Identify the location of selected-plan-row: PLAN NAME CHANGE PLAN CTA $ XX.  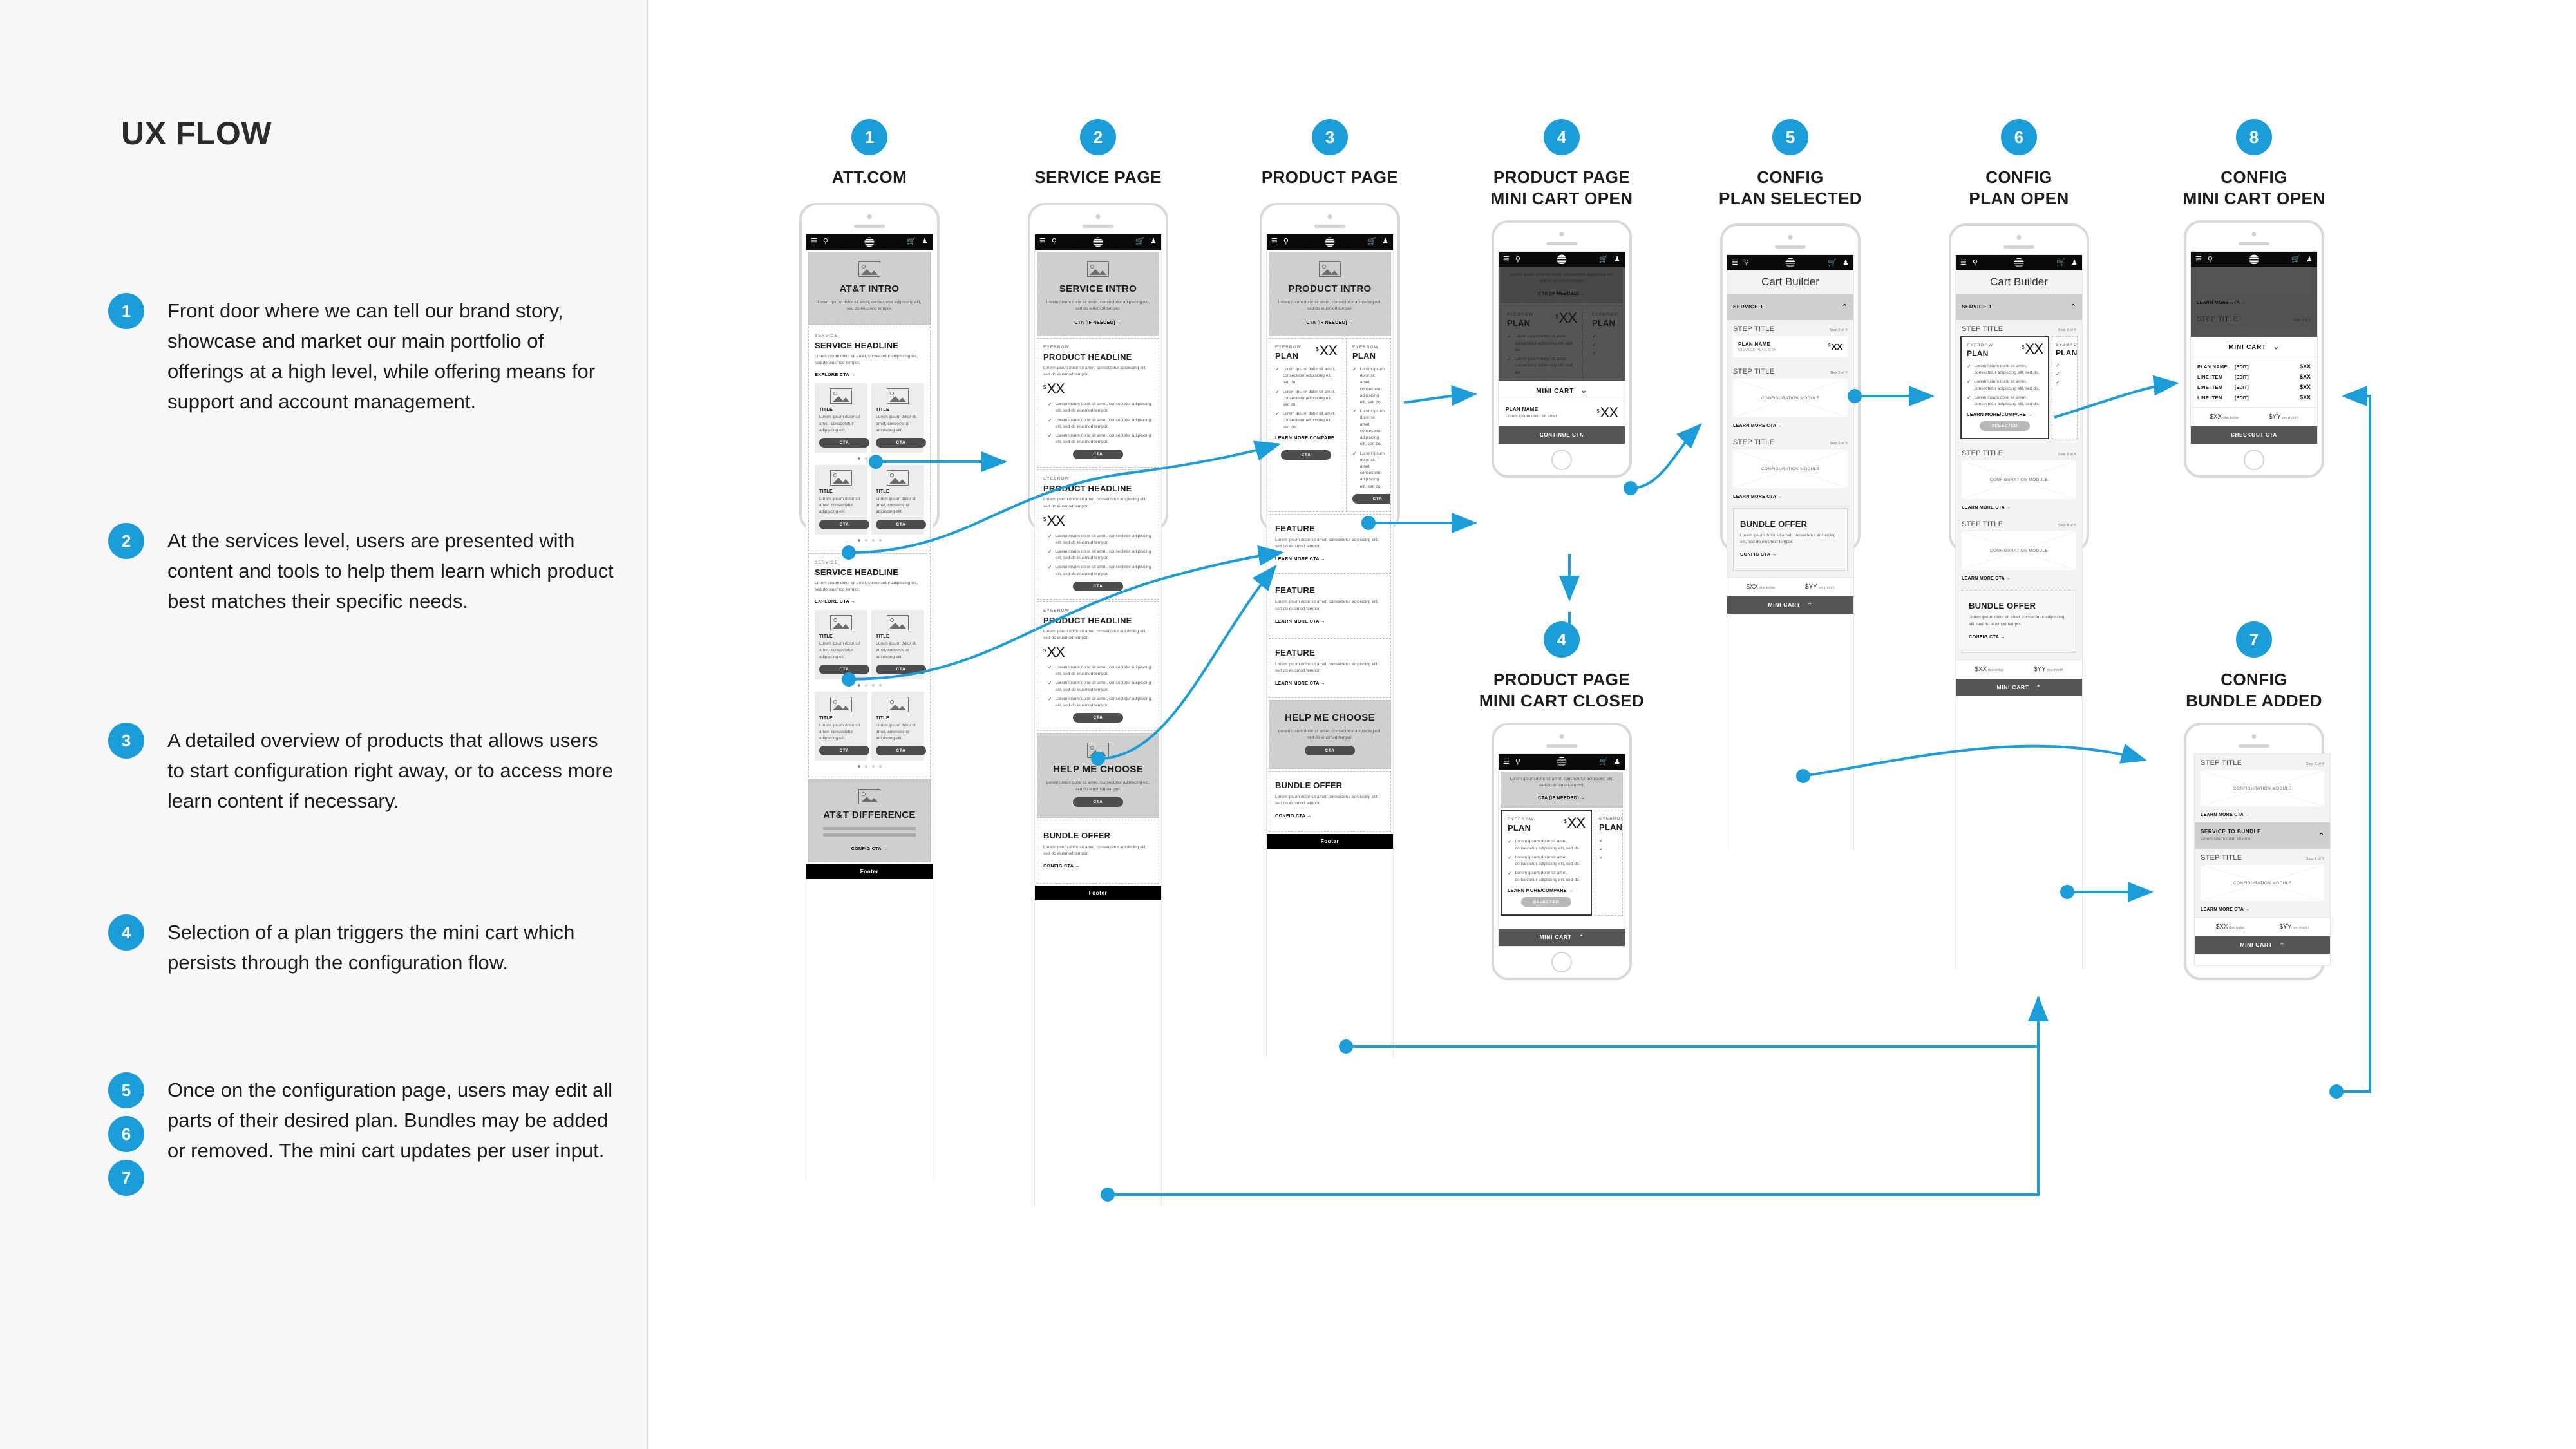
(1791, 347).